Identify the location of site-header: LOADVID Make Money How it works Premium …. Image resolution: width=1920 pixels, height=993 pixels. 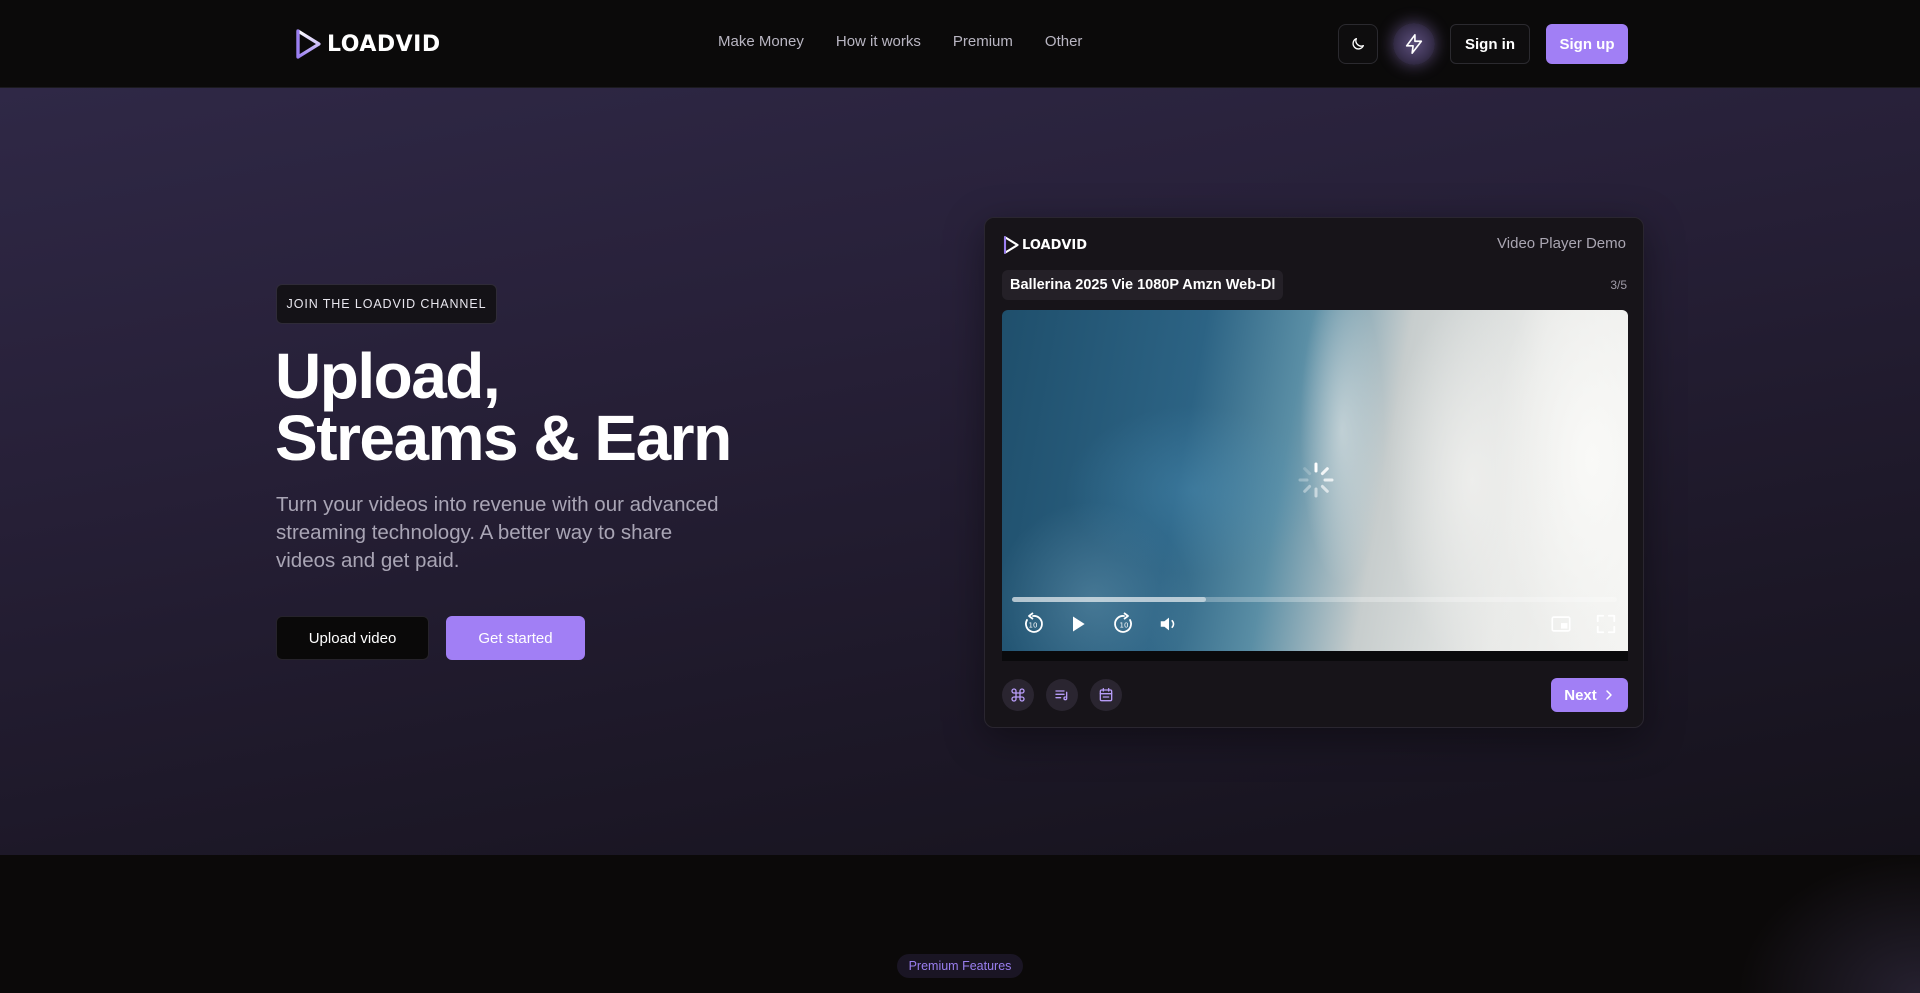
(960, 44).